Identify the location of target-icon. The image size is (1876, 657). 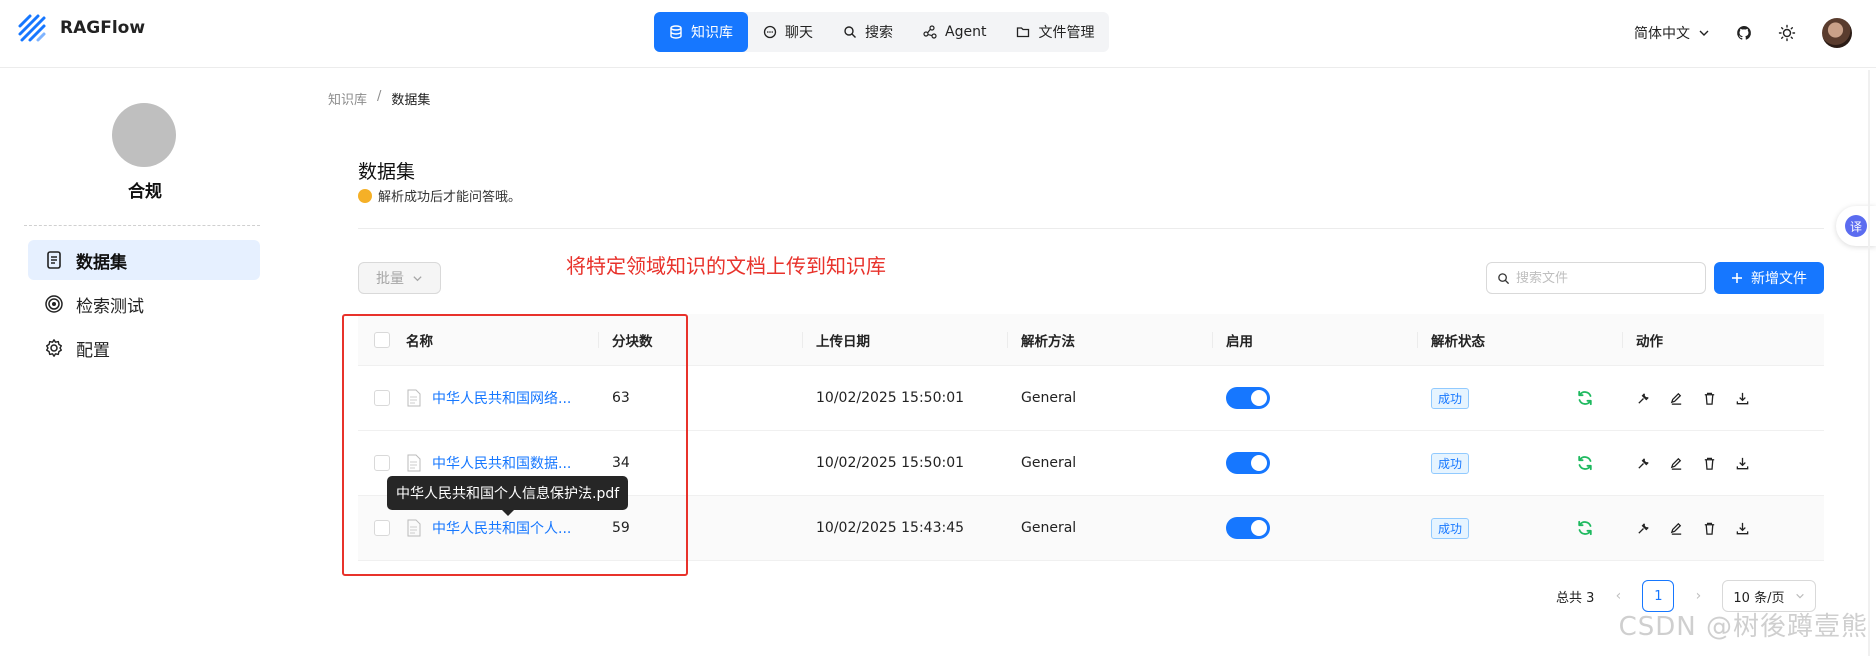
(54, 304).